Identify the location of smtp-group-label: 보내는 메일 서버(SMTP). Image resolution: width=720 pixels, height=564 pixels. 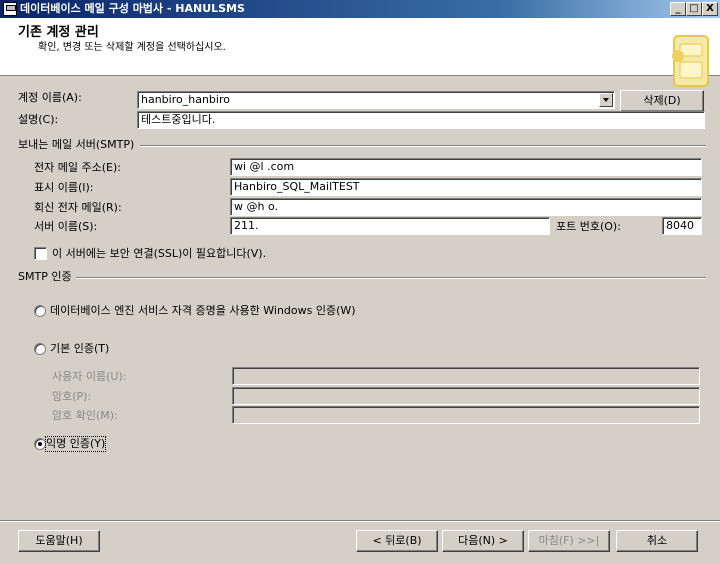
(76, 144).